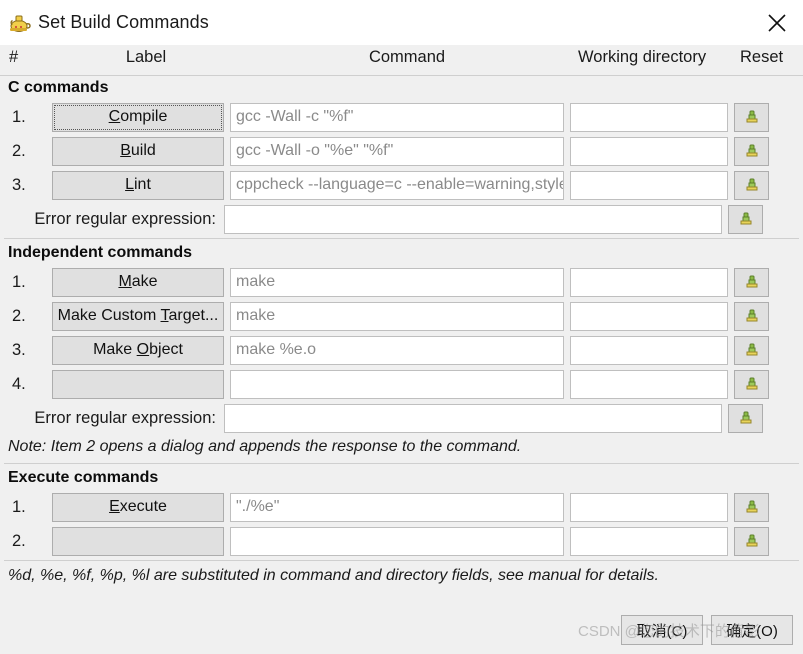 Image resolution: width=803 pixels, height=654 pixels. Describe the element at coordinates (138, 151) in the screenshot. I see `label-button-build: Build` at that location.